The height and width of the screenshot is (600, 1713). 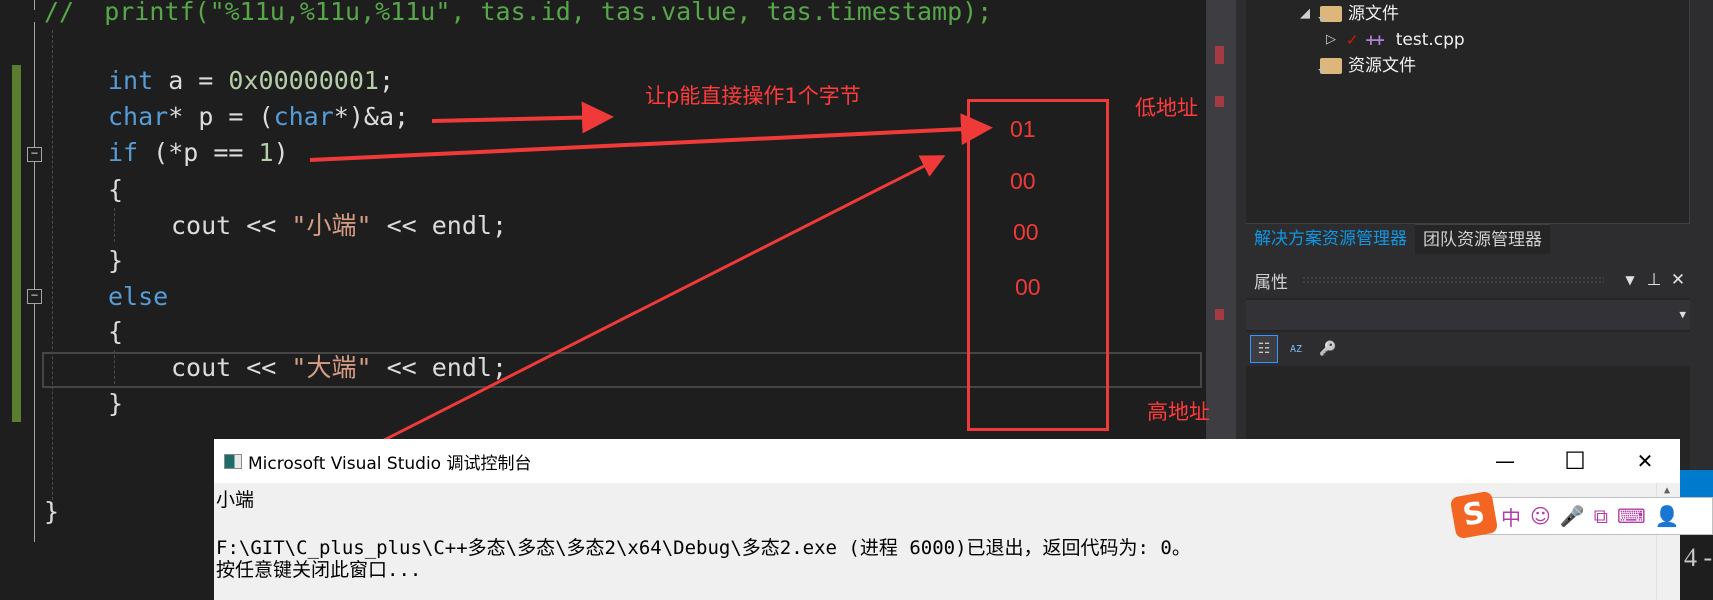 I want to click on close-button: ✕, so click(x=1645, y=461).